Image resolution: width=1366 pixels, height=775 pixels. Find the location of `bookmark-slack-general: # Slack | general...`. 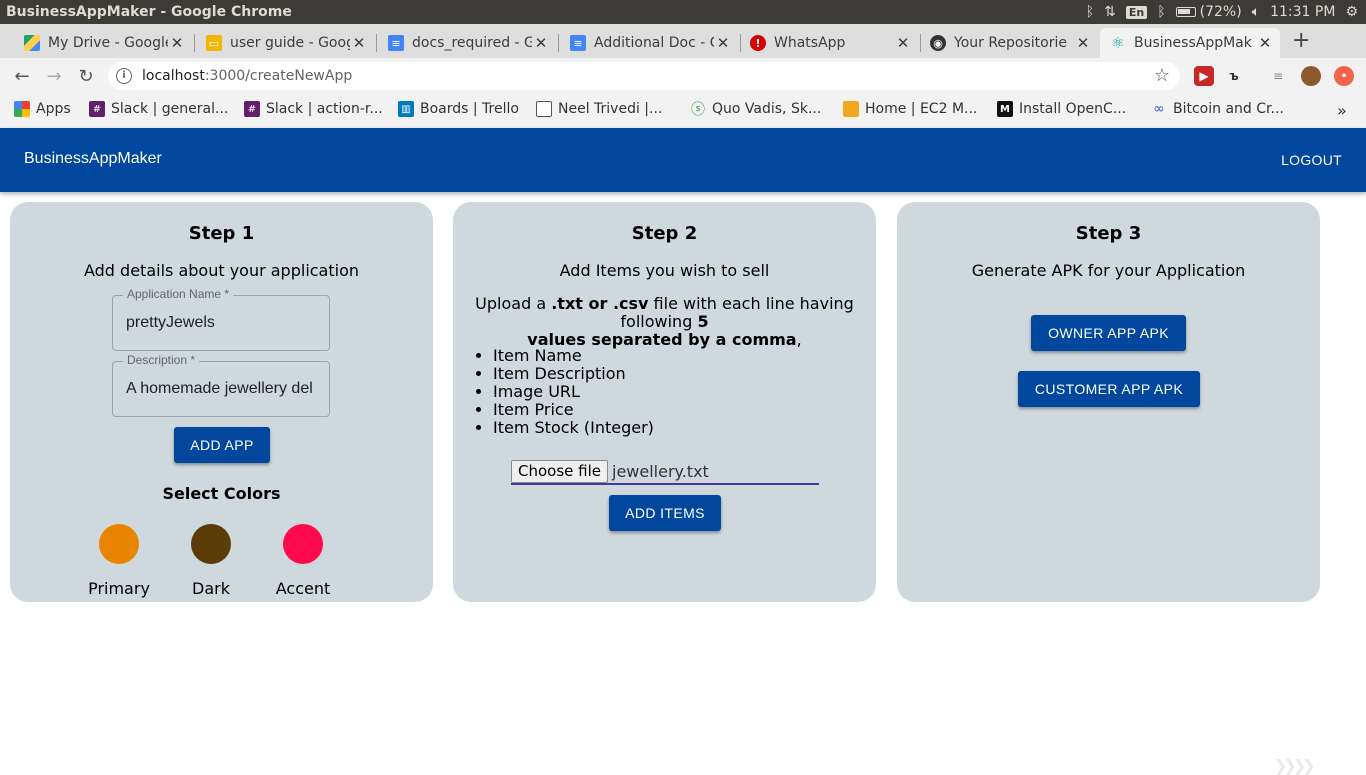

bookmark-slack-general: # Slack | general... is located at coordinates (158, 109).